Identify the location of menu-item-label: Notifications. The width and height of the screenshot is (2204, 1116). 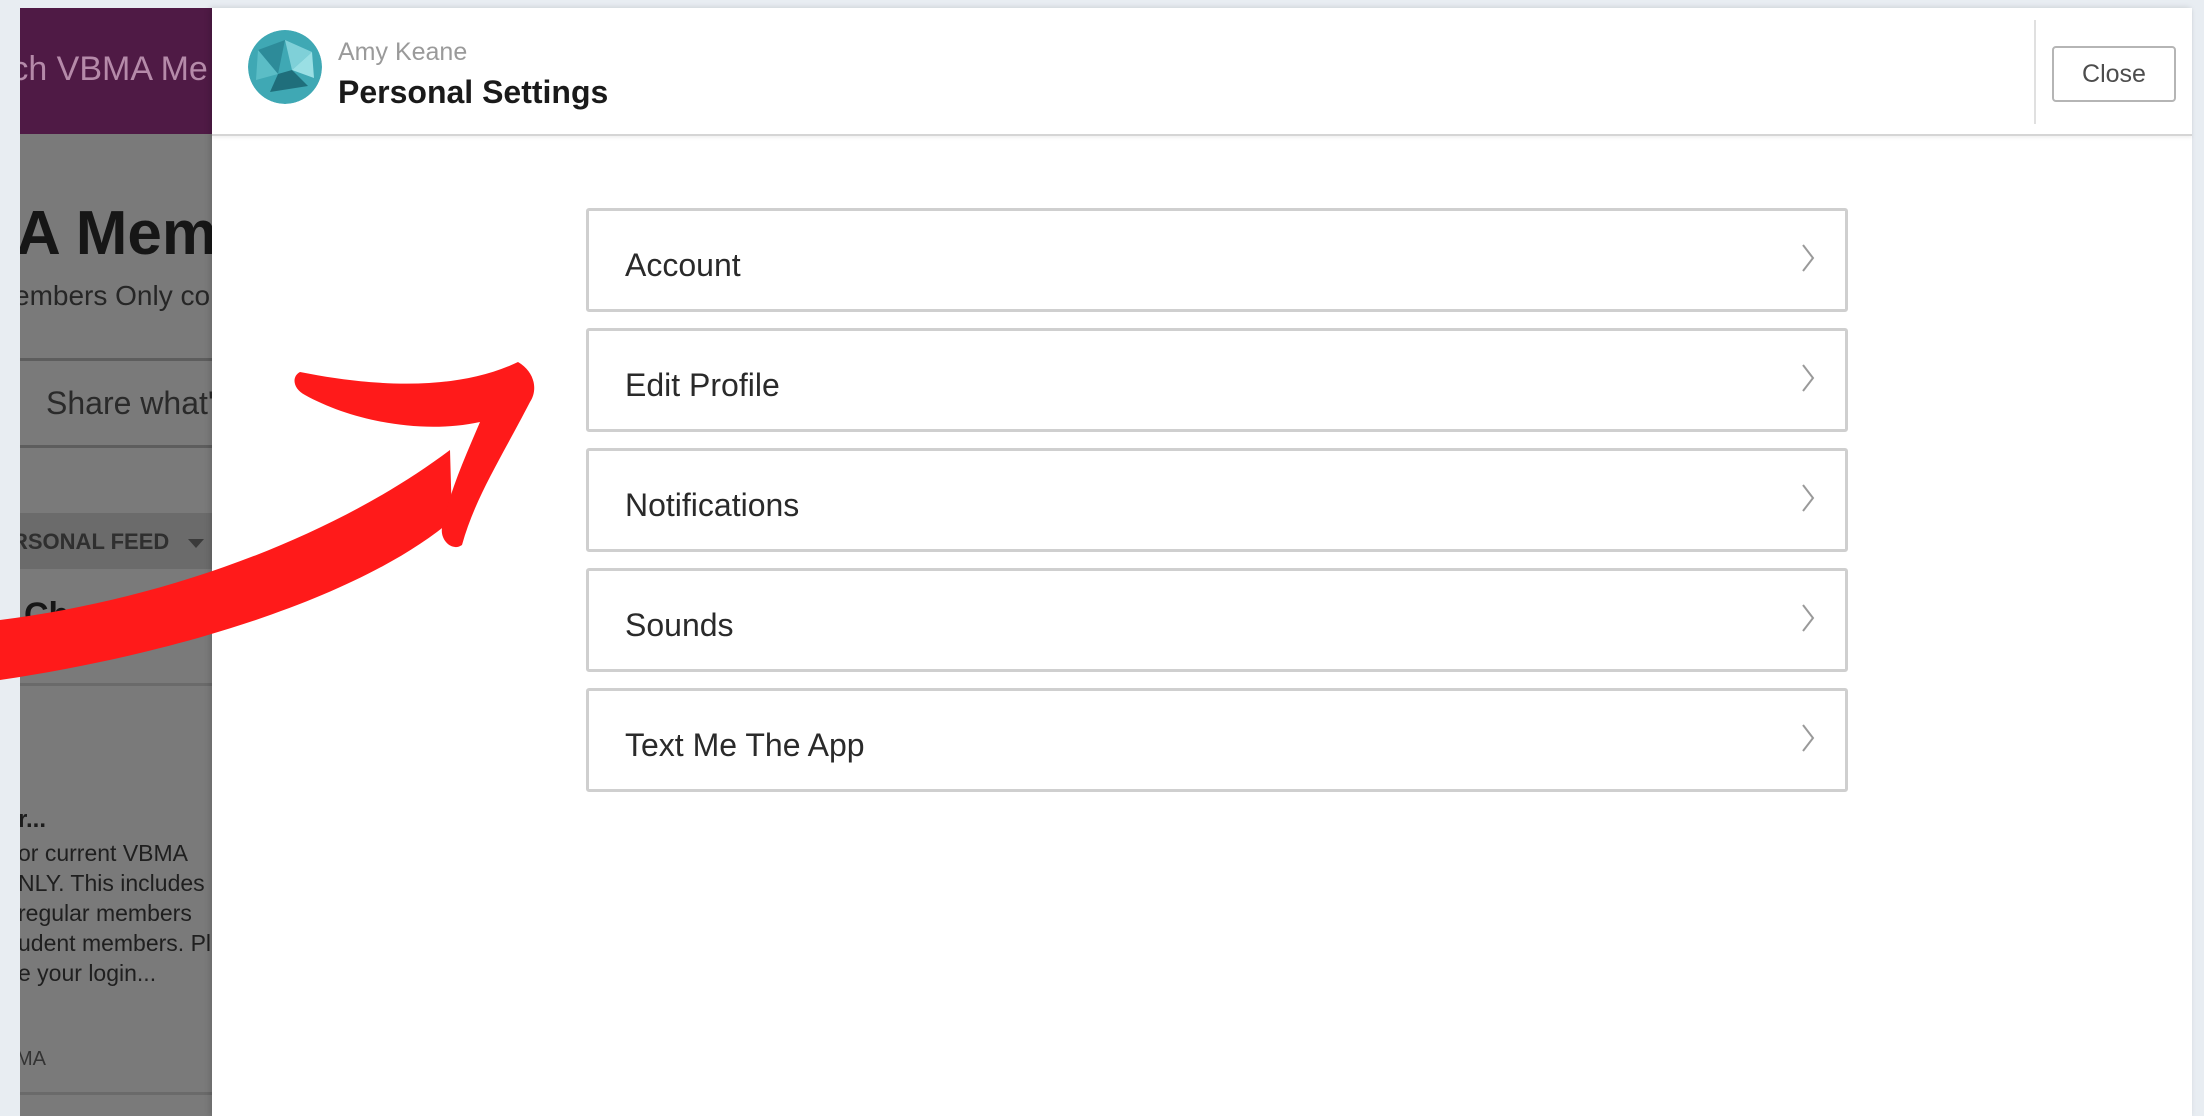
(712, 505).